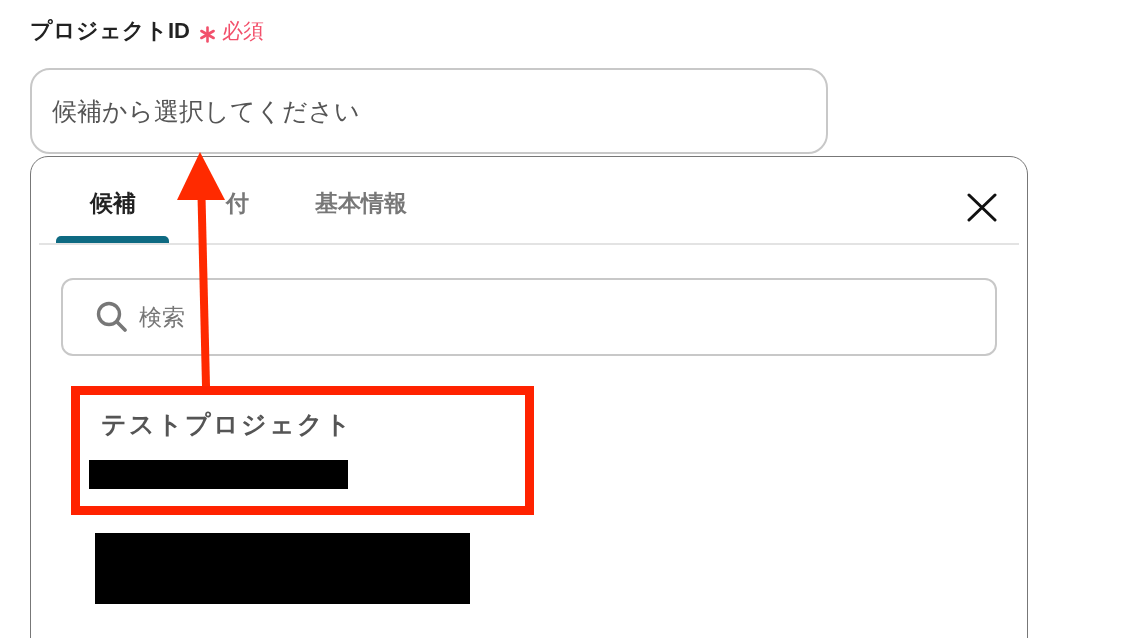 The image size is (1148, 638). What do you see at coordinates (207, 34) in the screenshot?
I see `required-asterisk-icon` at bounding box center [207, 34].